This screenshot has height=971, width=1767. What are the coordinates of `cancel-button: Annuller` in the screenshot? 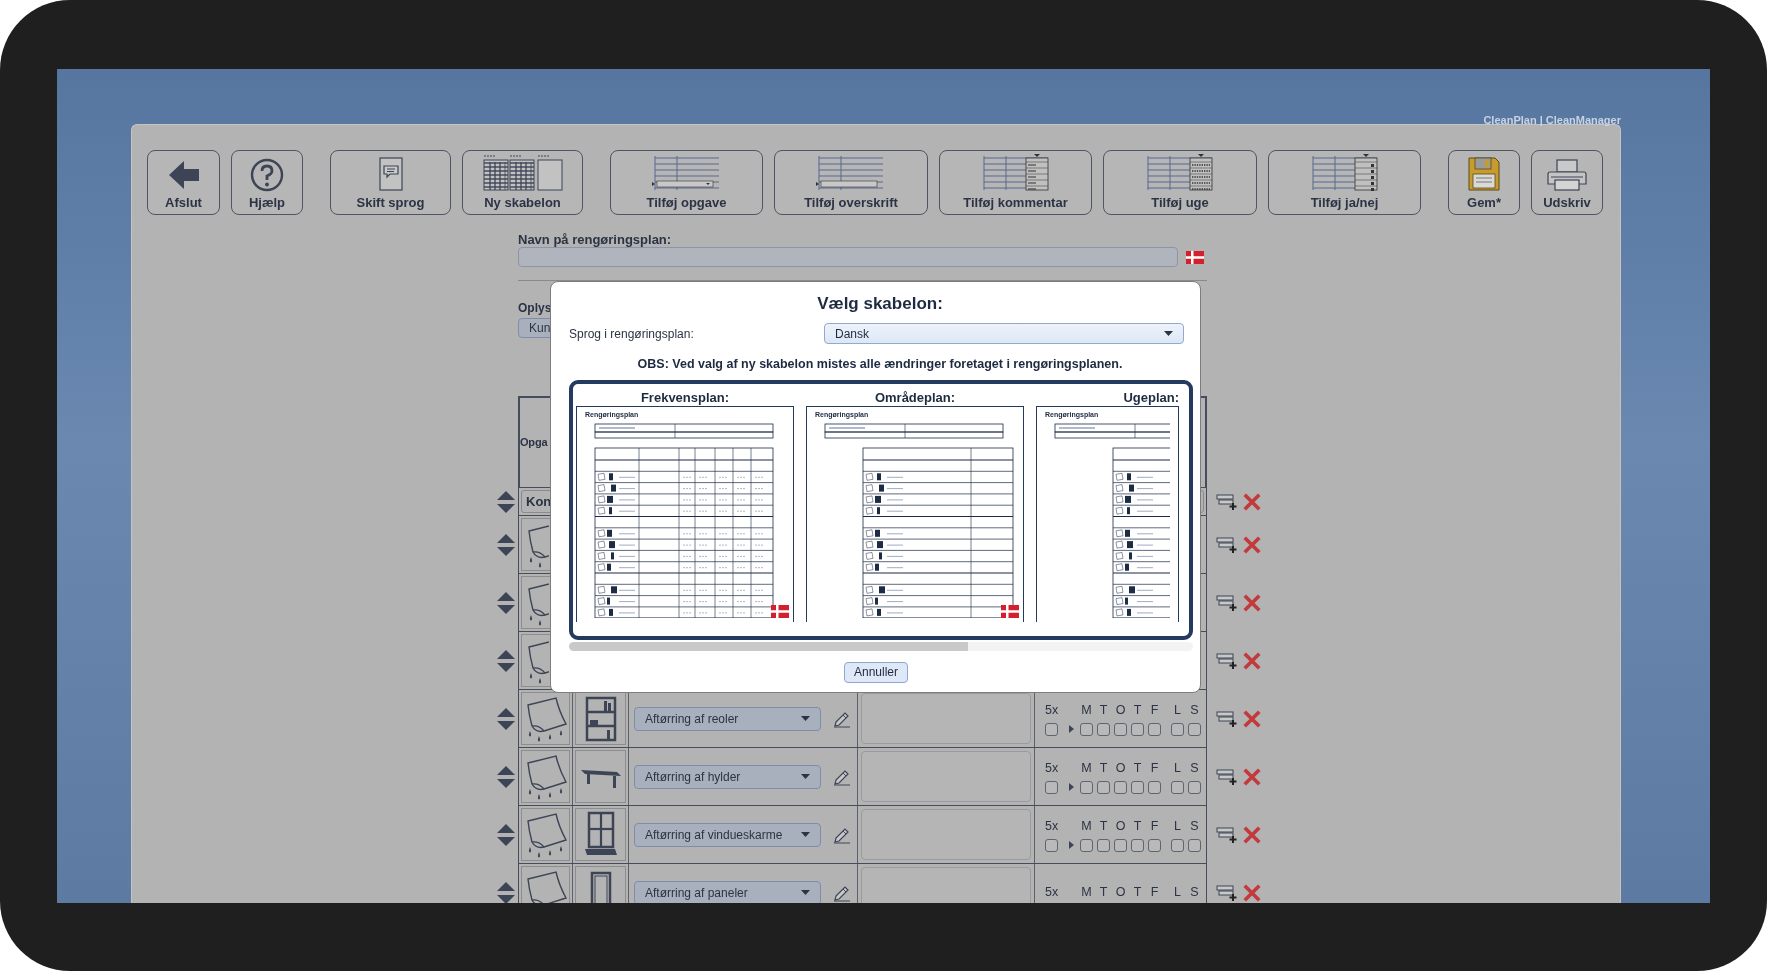 It's located at (876, 672).